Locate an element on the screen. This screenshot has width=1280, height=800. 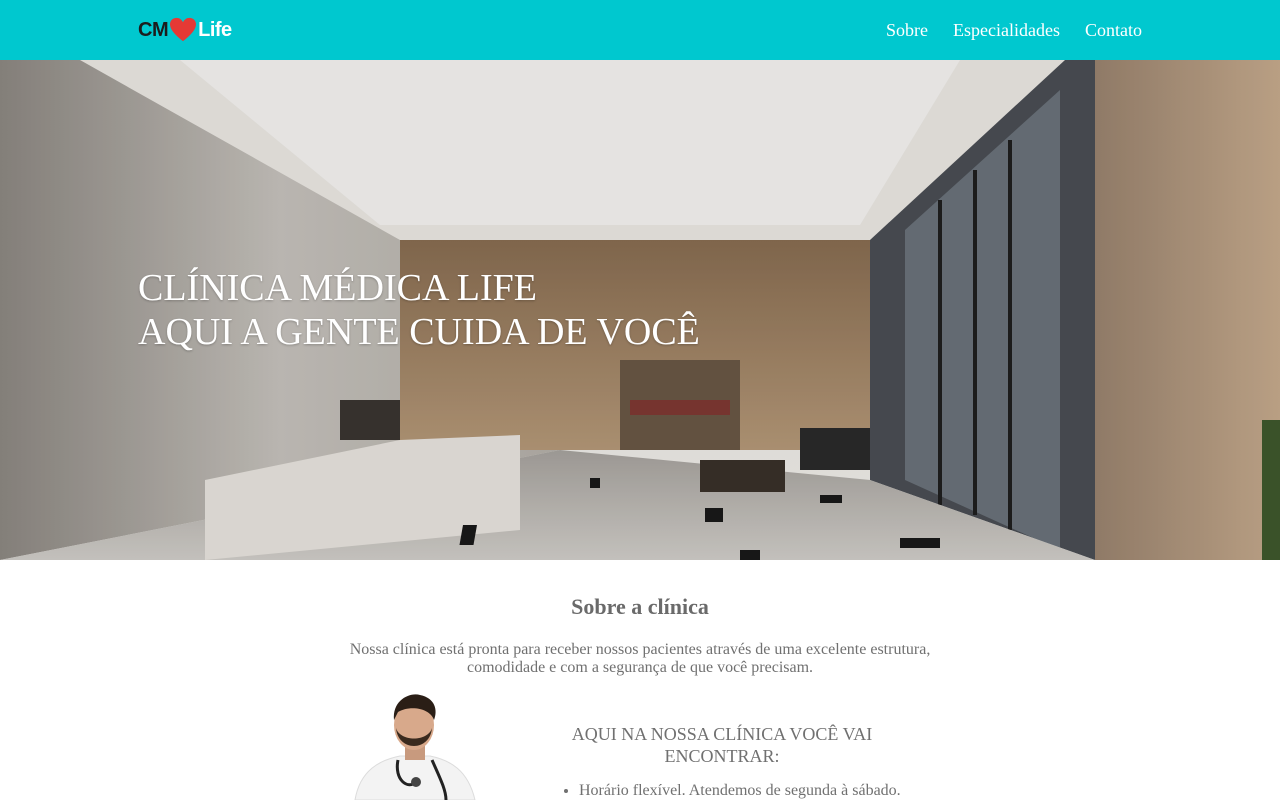
doctor-photo is located at coordinates (415, 747).